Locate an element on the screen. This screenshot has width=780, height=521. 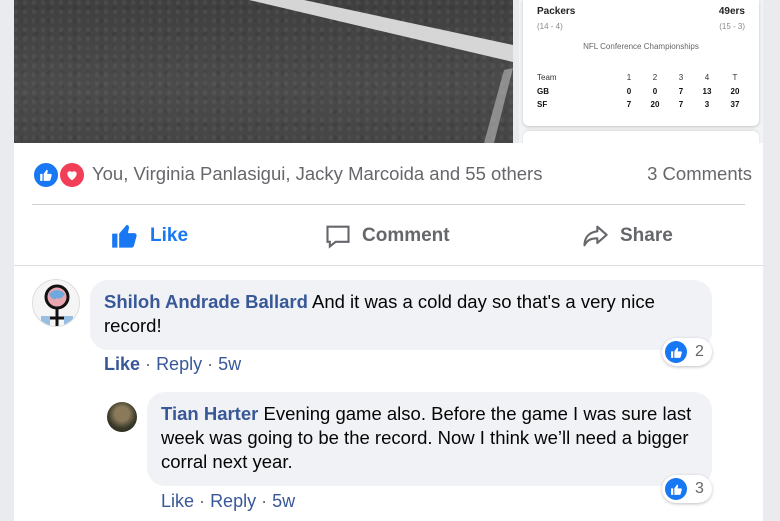
divider is located at coordinates (388, 204).